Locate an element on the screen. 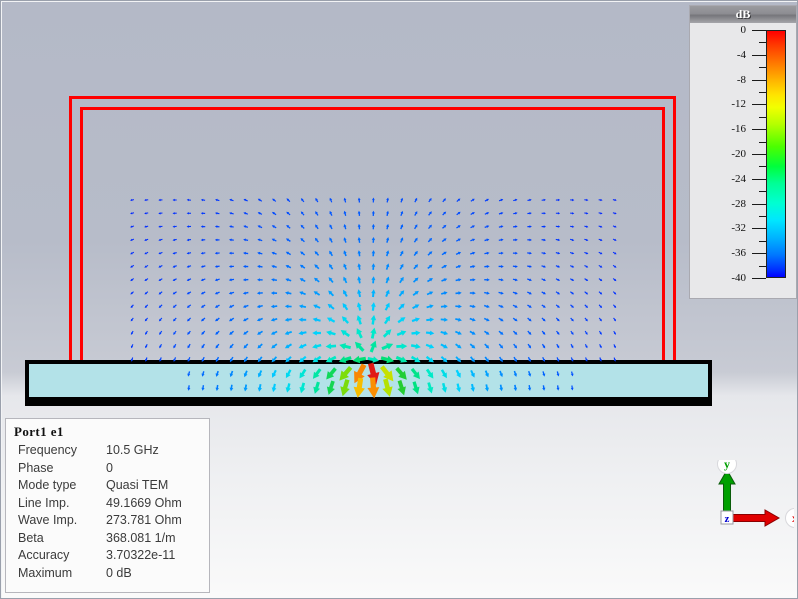 The image size is (798, 599). z-axis-label: z is located at coordinates (727, 519).